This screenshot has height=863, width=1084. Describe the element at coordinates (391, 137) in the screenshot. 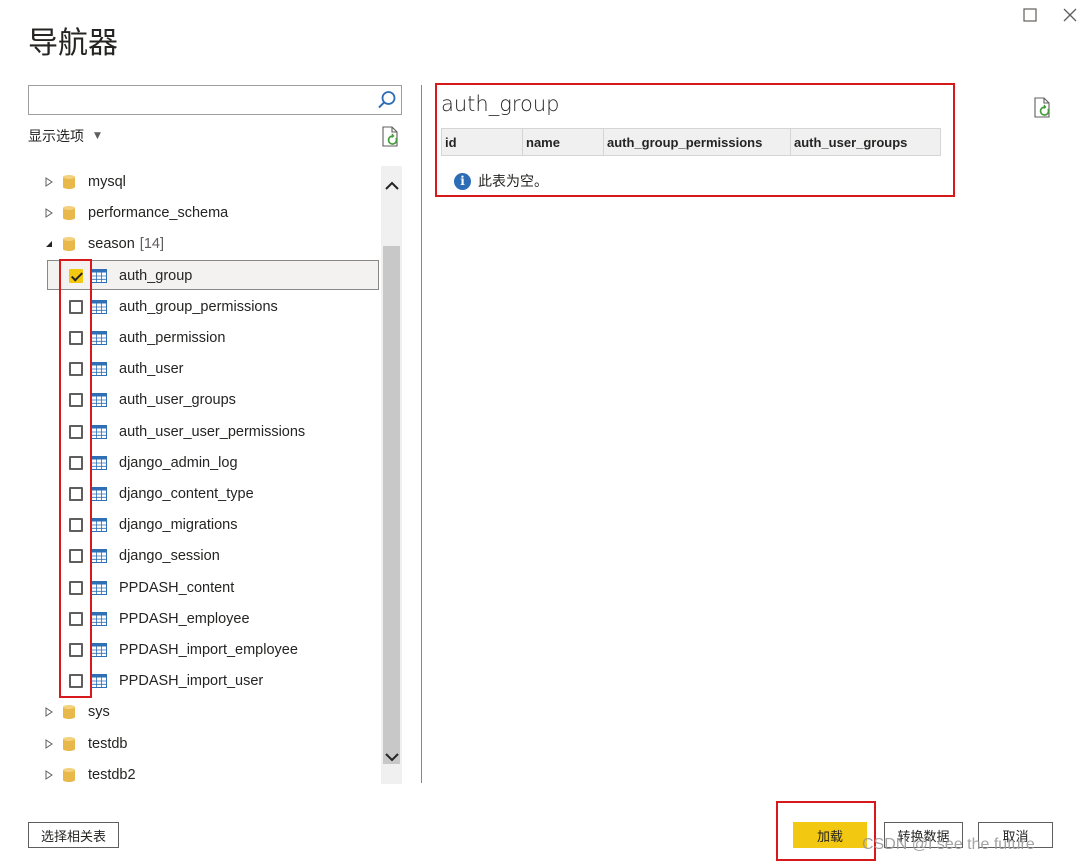

I see `refresh-icon` at that location.